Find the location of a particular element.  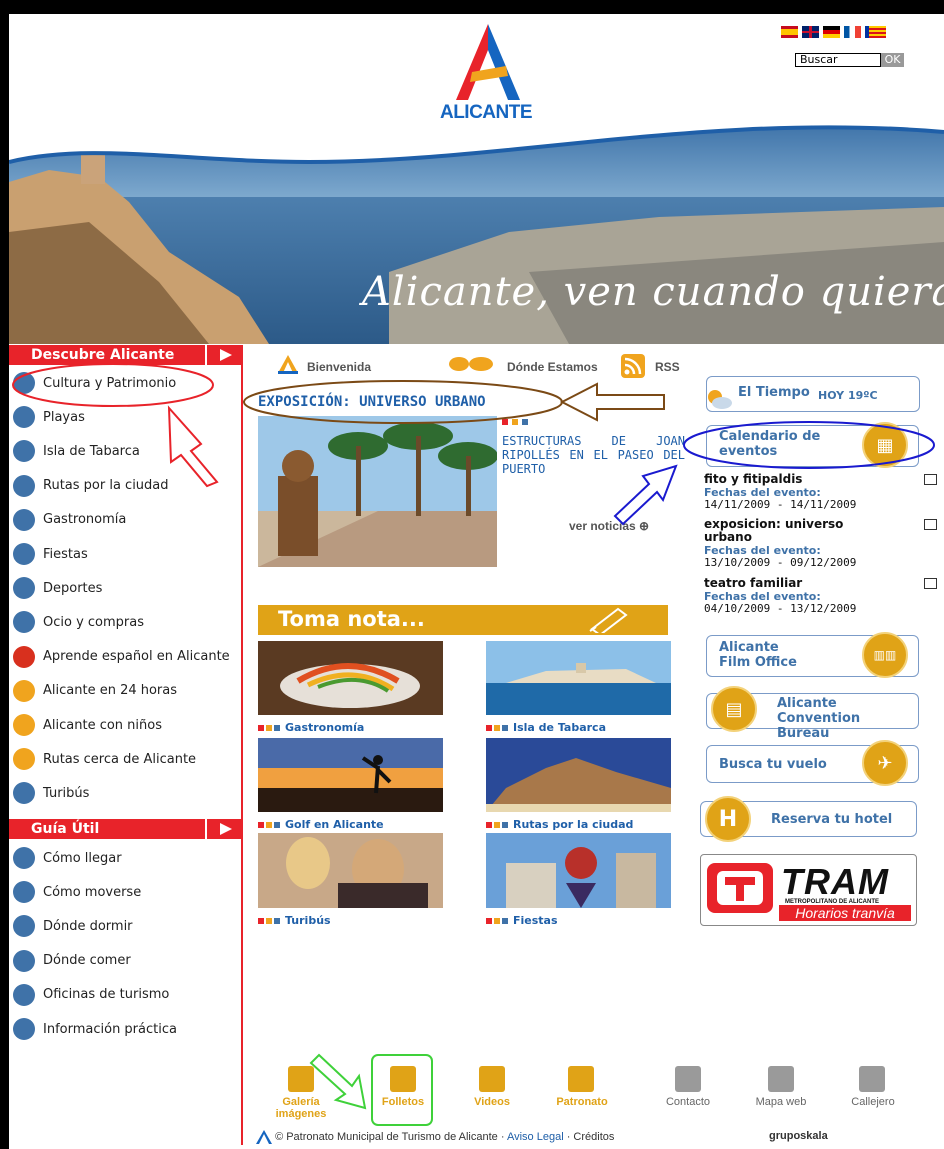

sidebar-item-label: Turibús is located at coordinates (66, 793).